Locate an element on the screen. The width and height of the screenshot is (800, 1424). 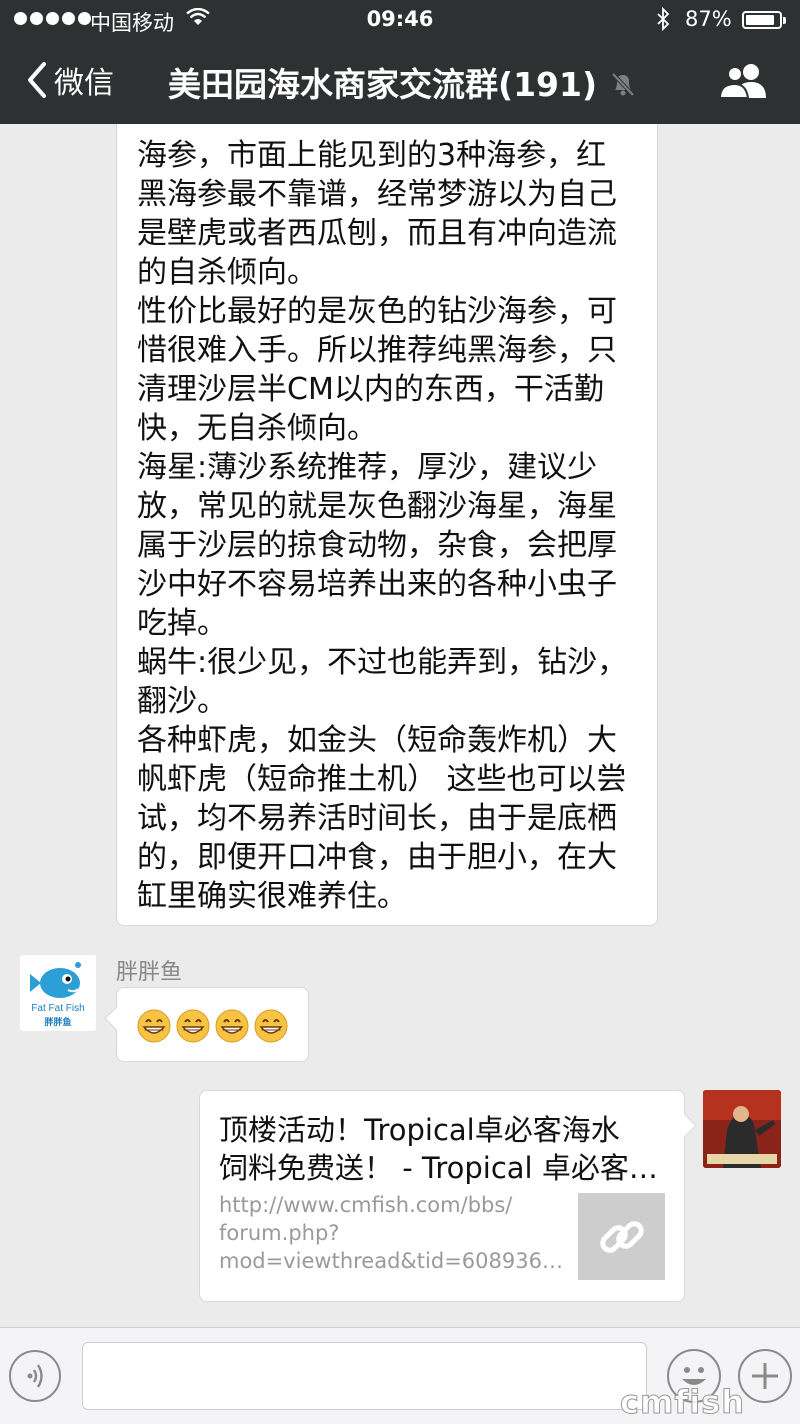
message-line: 放，常见的就是灰色翻沙海星，海星 is located at coordinates (377, 506).